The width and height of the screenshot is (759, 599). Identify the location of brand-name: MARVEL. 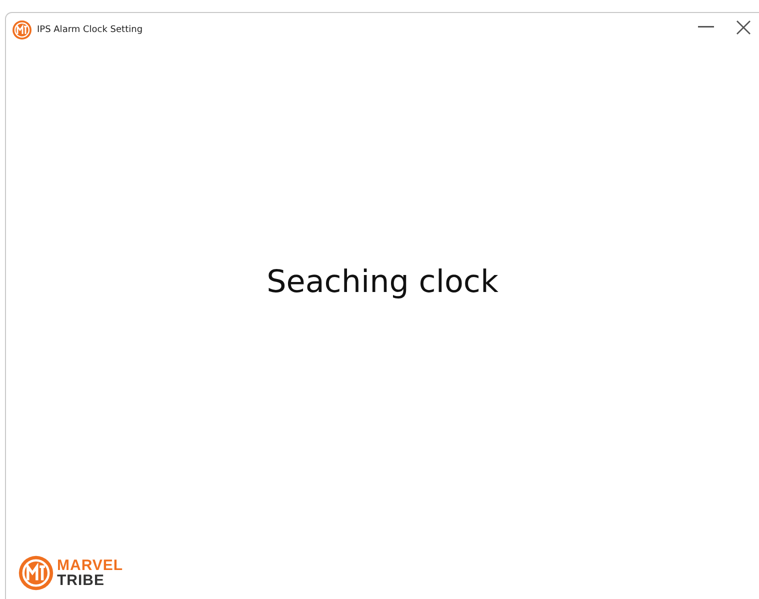
(90, 565).